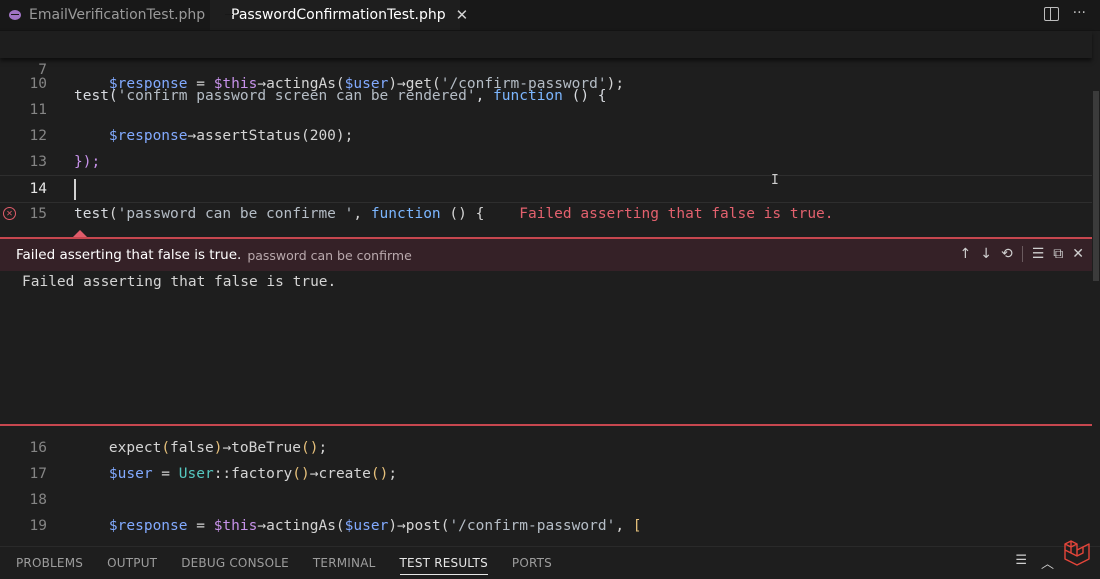 The width and height of the screenshot is (1100, 579). I want to click on list-view-icon: ☰, so click(1021, 562).